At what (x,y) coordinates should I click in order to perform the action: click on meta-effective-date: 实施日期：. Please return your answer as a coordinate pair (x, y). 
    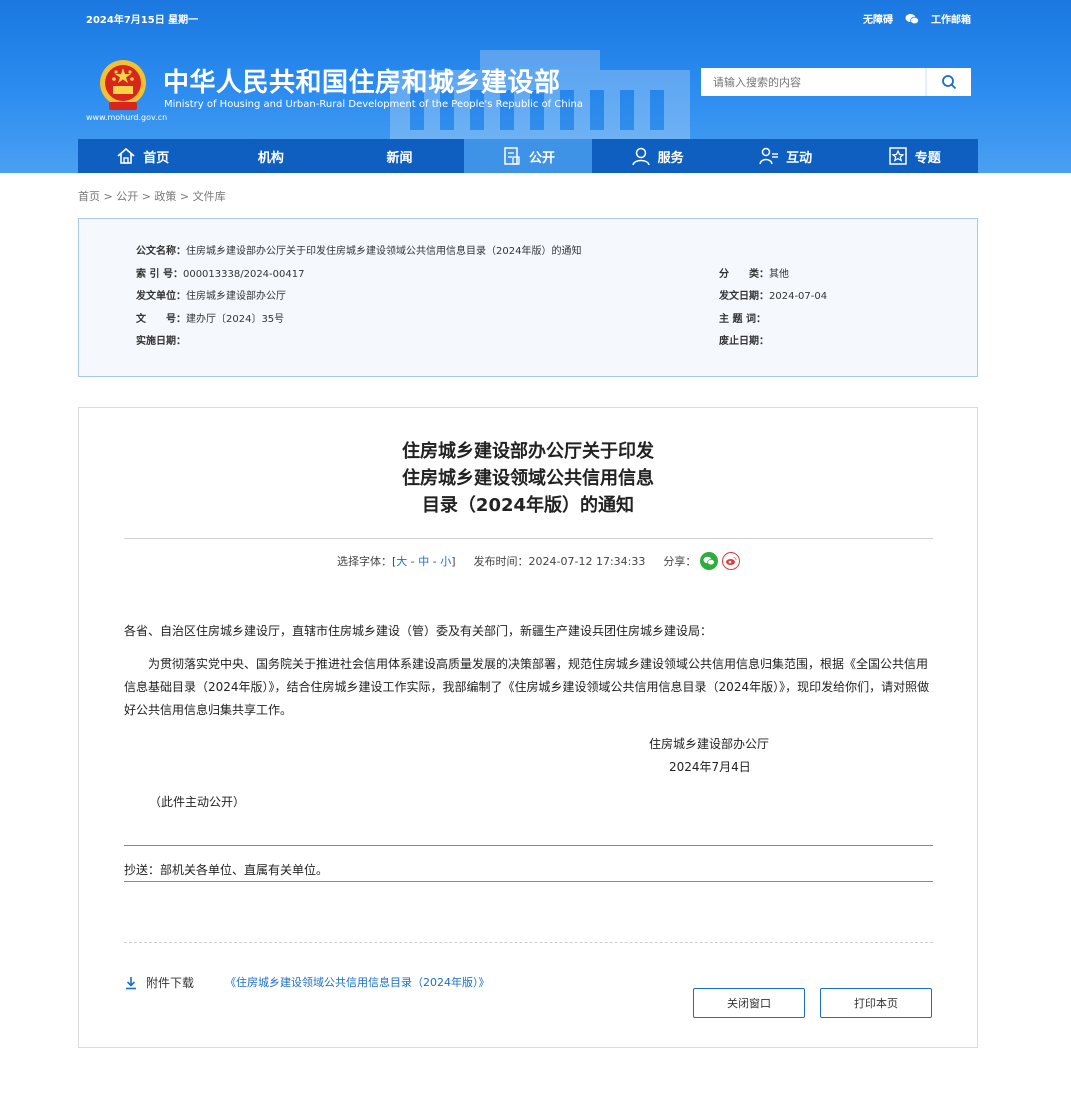
    Looking at the image, I should click on (161, 341).